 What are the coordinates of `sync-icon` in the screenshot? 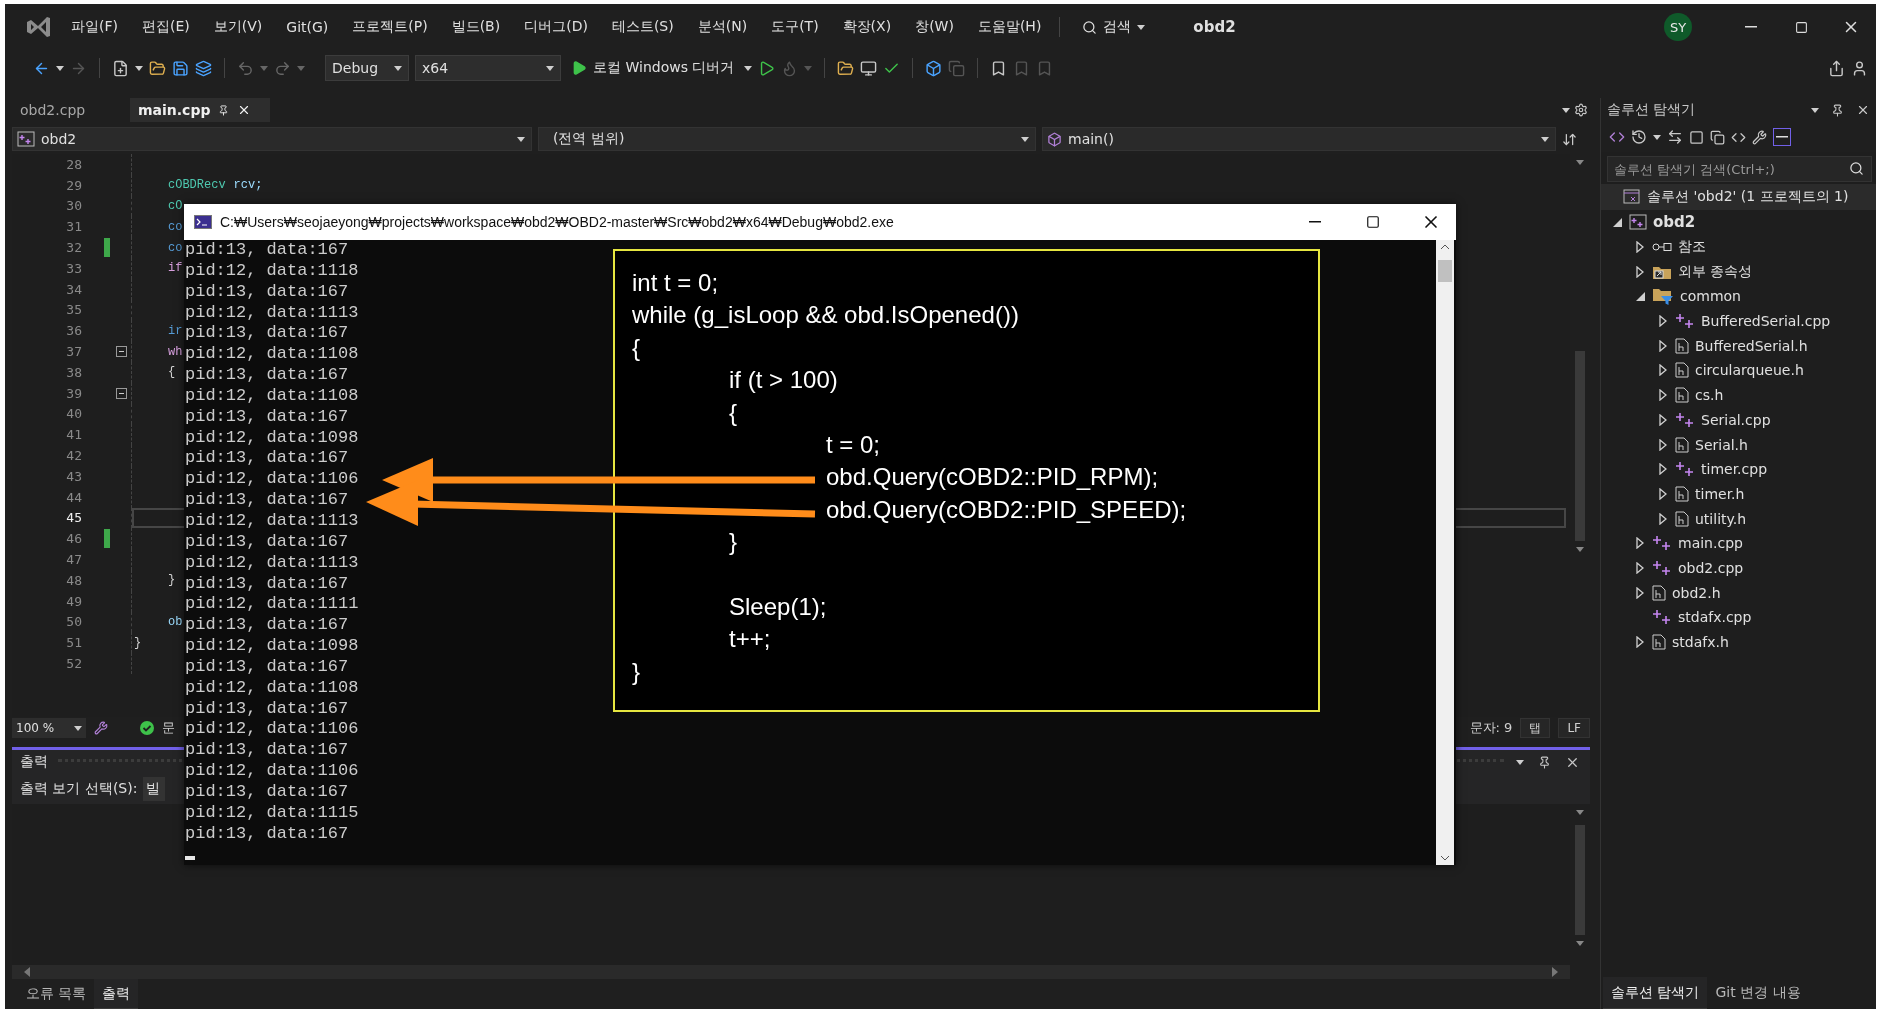 It's located at (1675, 137).